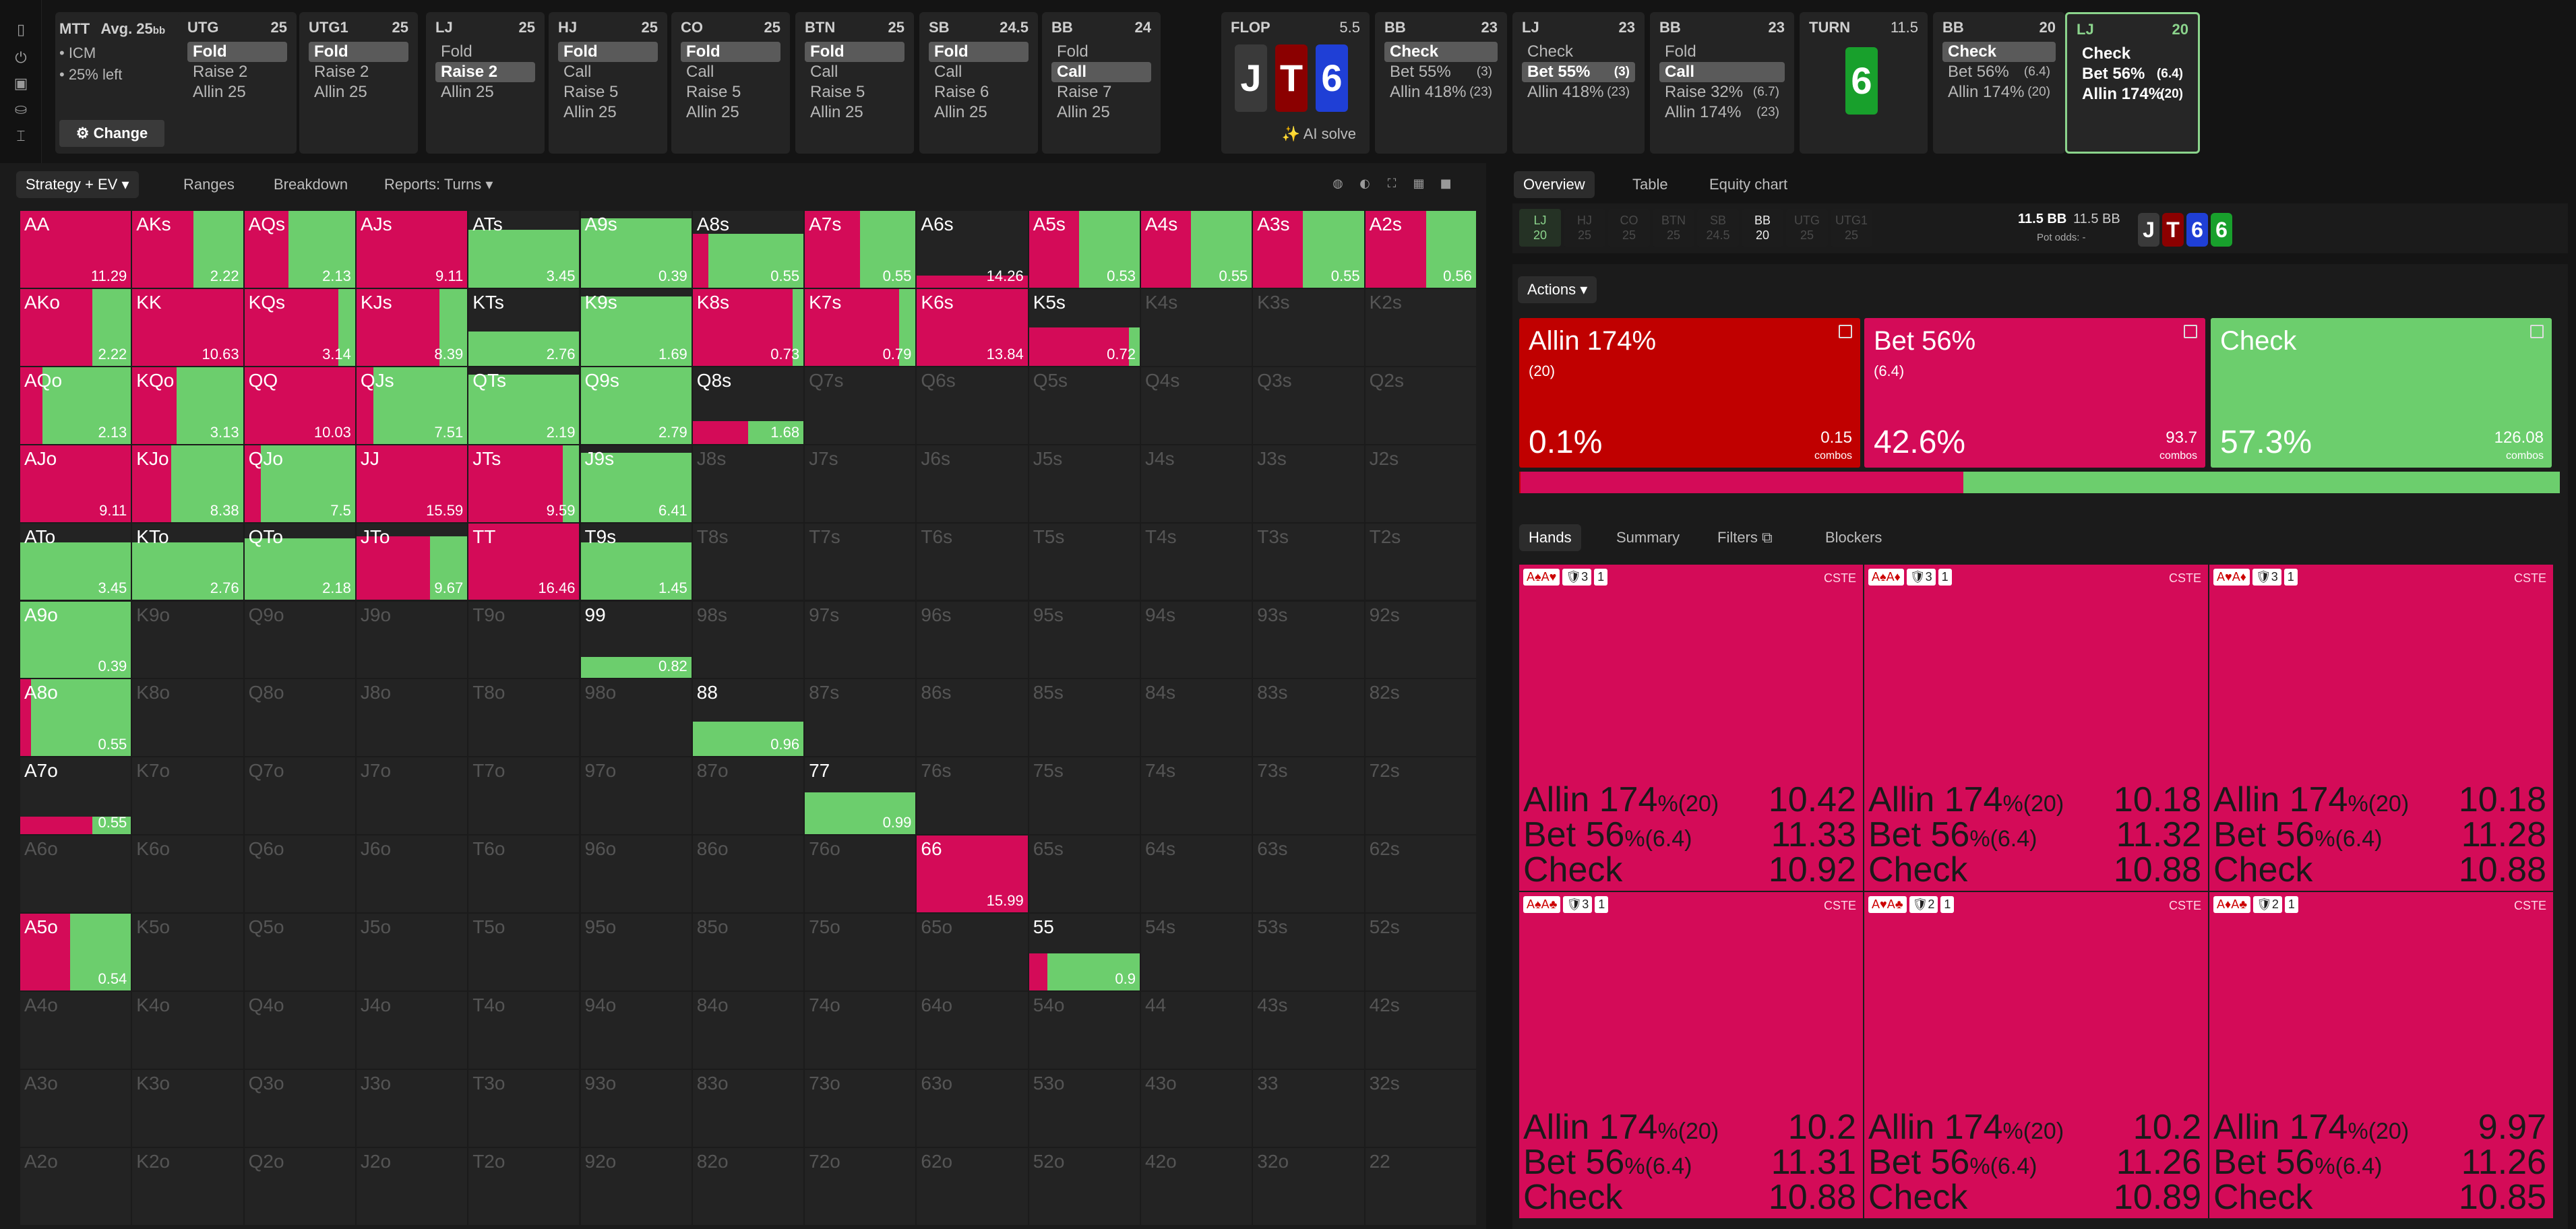 The width and height of the screenshot is (2576, 1229). Describe the element at coordinates (524, 1108) in the screenshot. I see `hand-cell-t3o: T3o` at that location.